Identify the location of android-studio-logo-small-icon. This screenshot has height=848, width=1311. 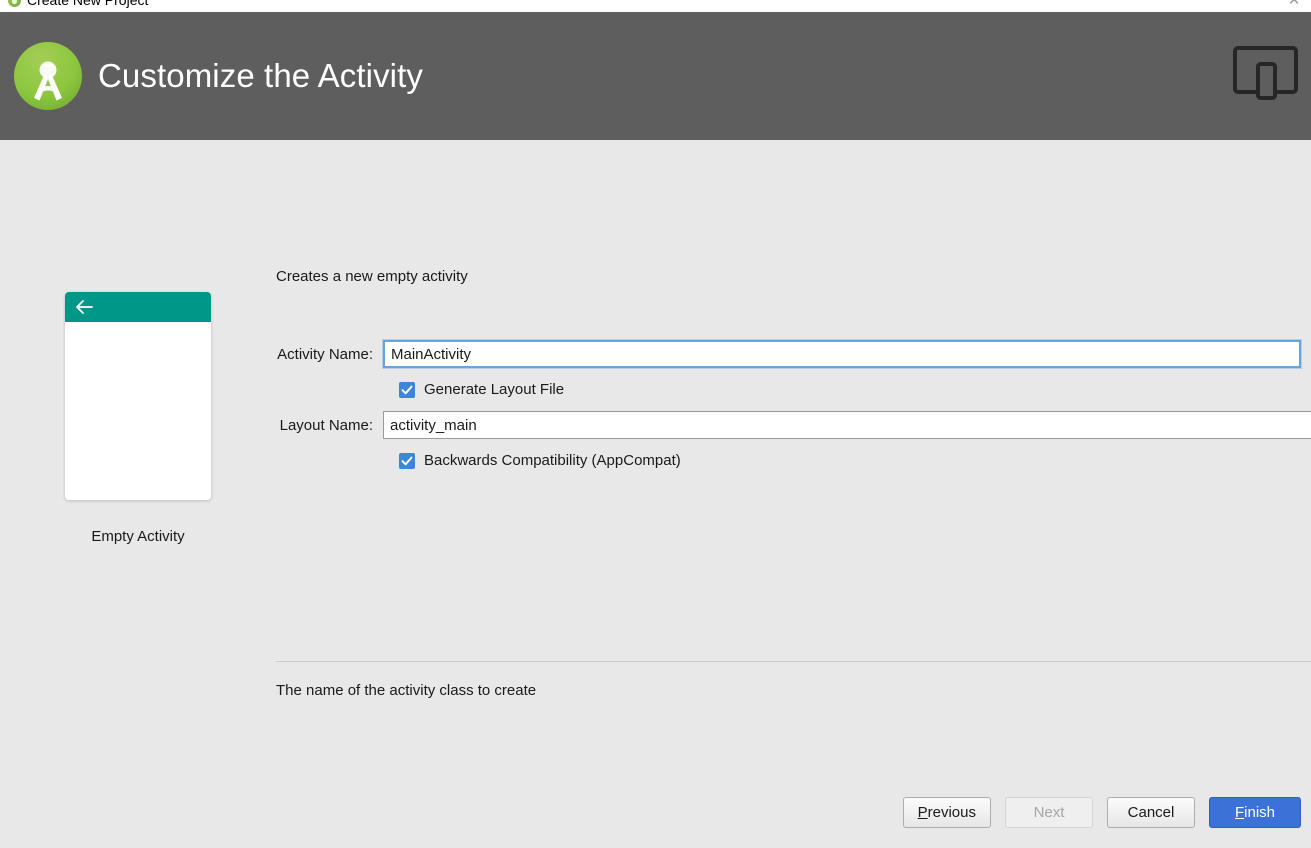
(14, 3).